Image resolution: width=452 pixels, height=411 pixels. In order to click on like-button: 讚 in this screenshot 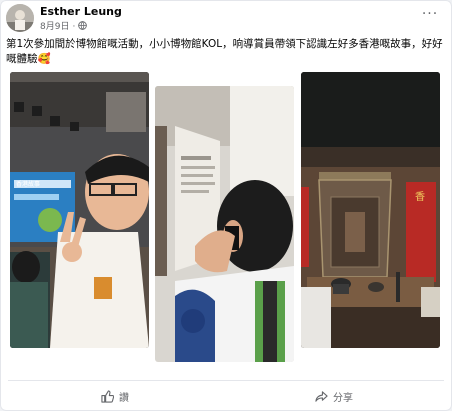, I will do `click(115, 396)`.